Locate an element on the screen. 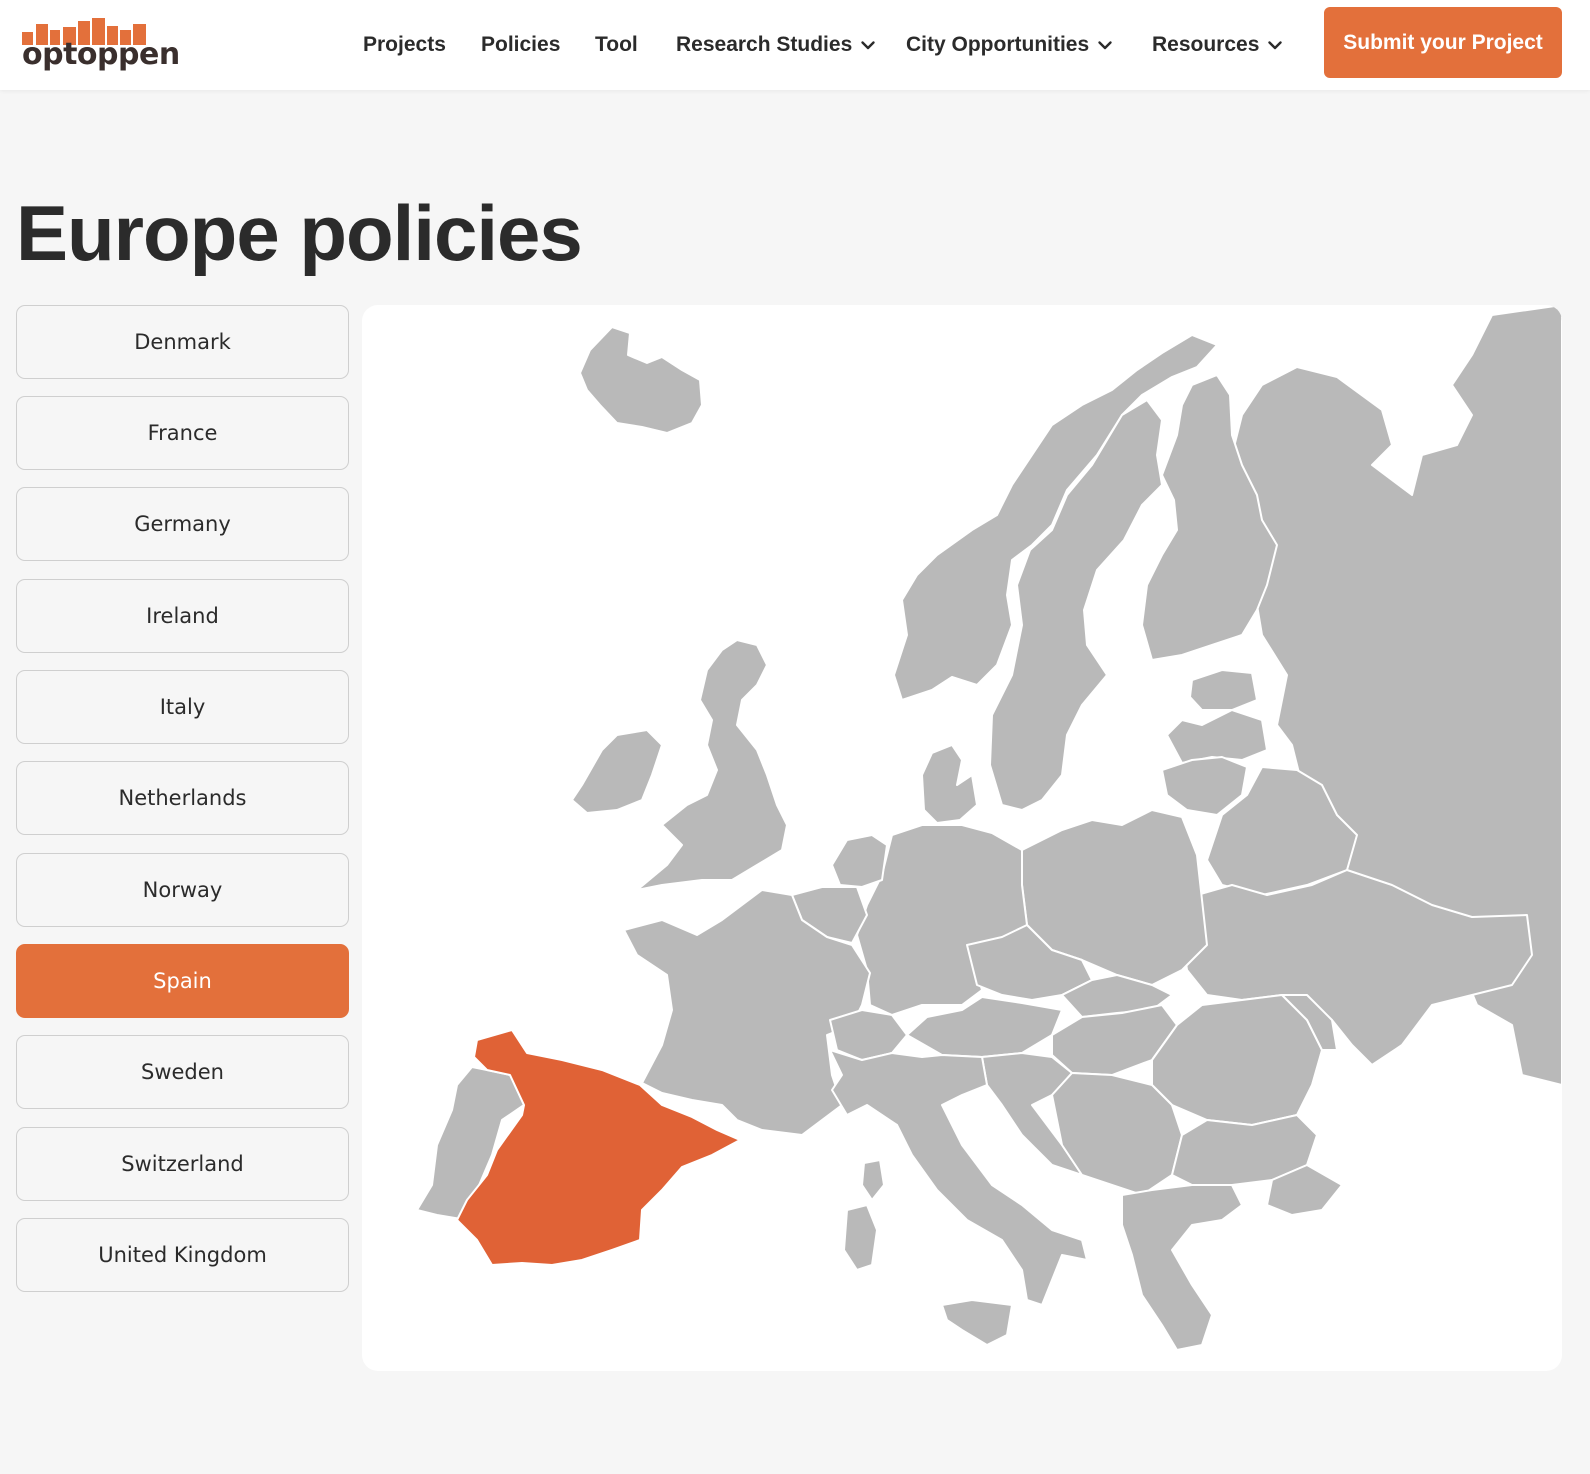 Image resolution: width=1590 pixels, height=1474 pixels. nav-label: Resources is located at coordinates (1206, 44).